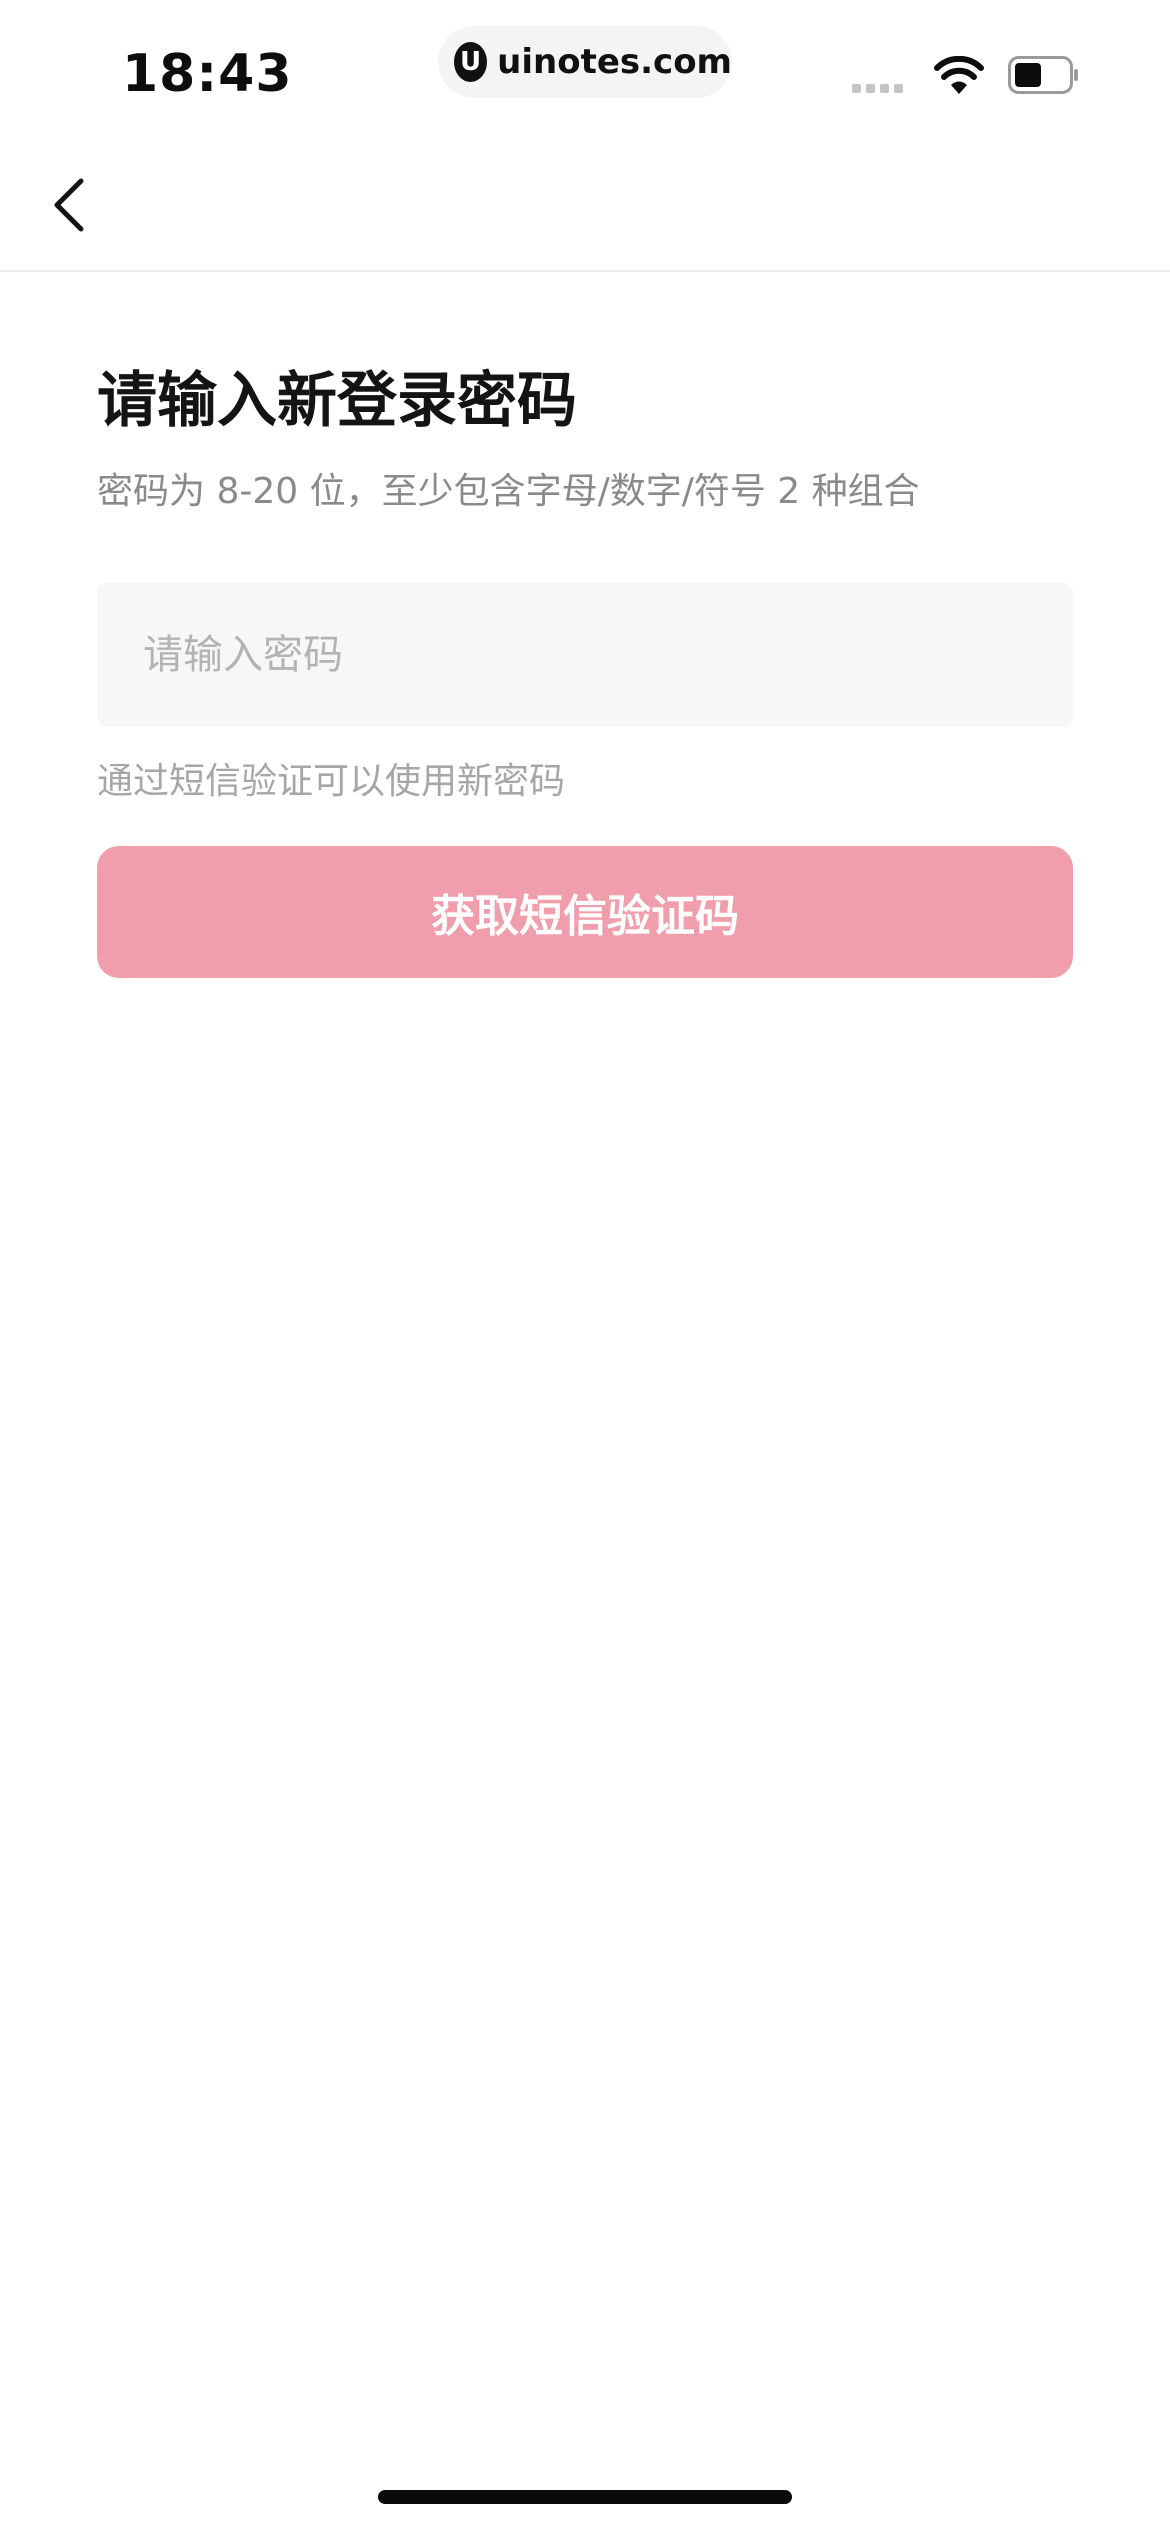  I want to click on chevron-left-icon, so click(69, 205).